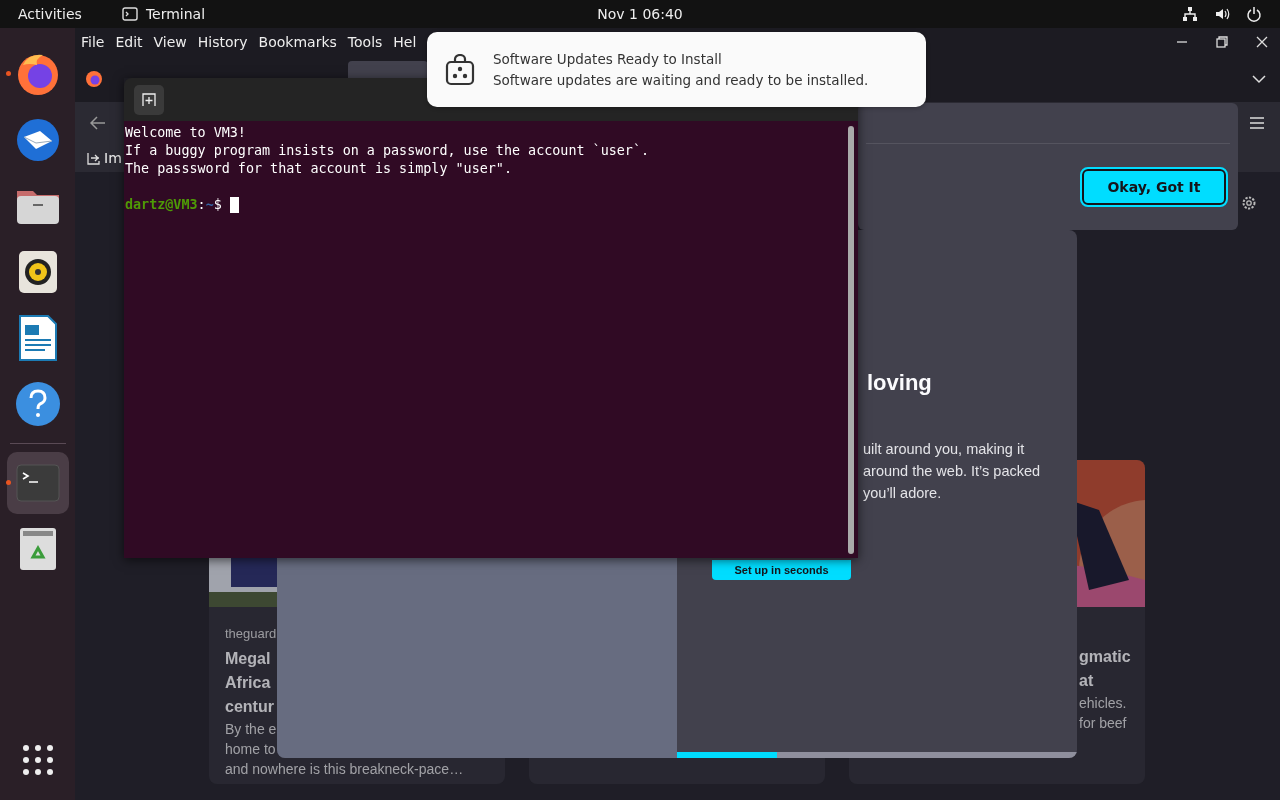 This screenshot has height=800, width=1280. I want to click on menu-icon, so click(1257, 123).